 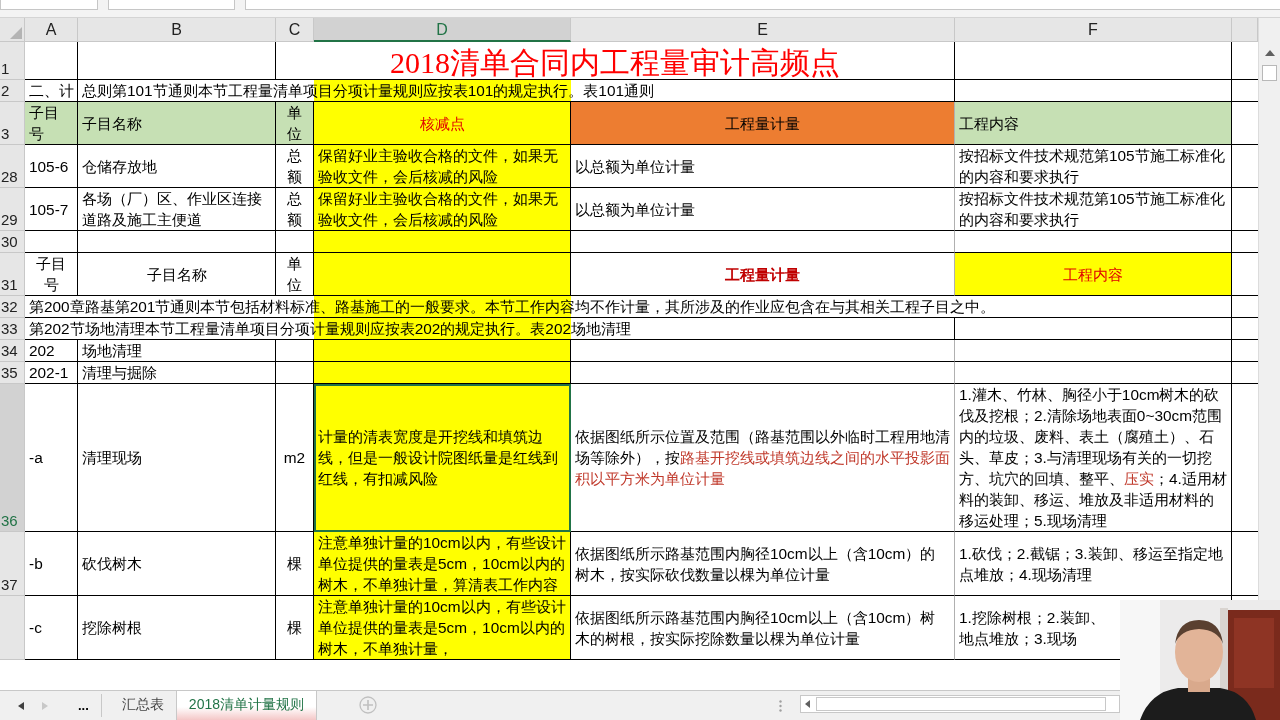 What do you see at coordinates (295, 458) in the screenshot?
I see `table-cell: m2` at bounding box center [295, 458].